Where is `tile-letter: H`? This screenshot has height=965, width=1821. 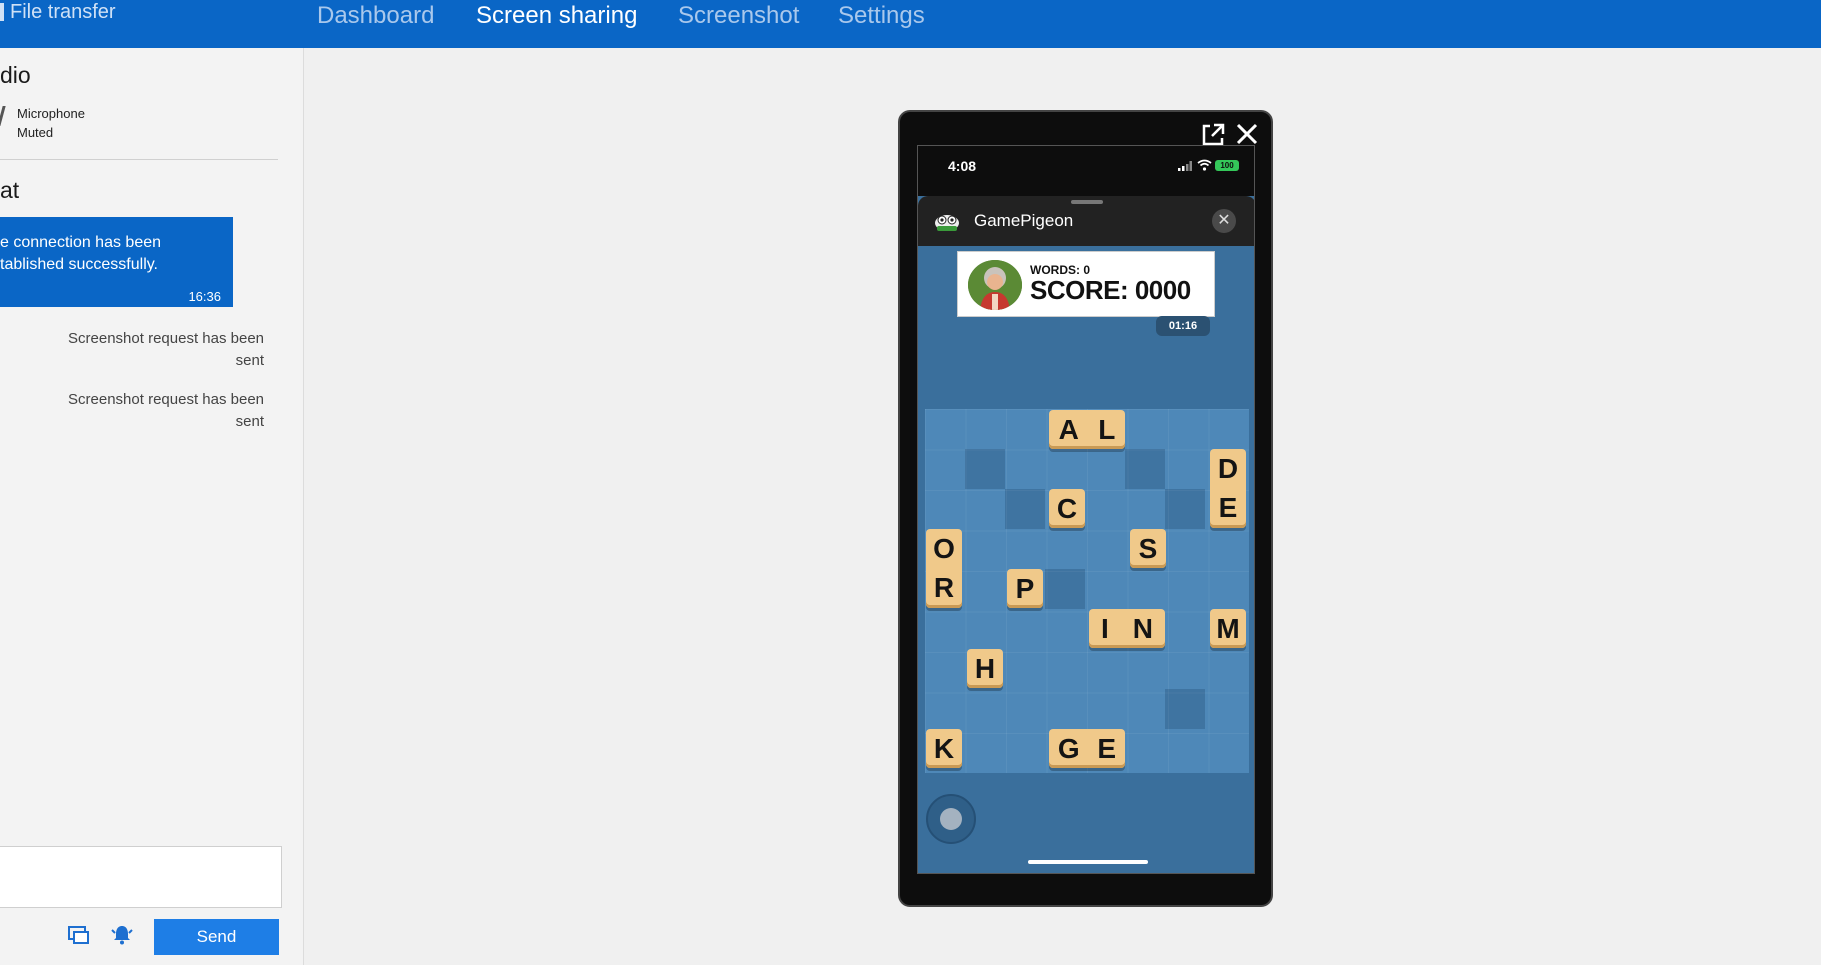
tile-letter: H is located at coordinates (985, 668).